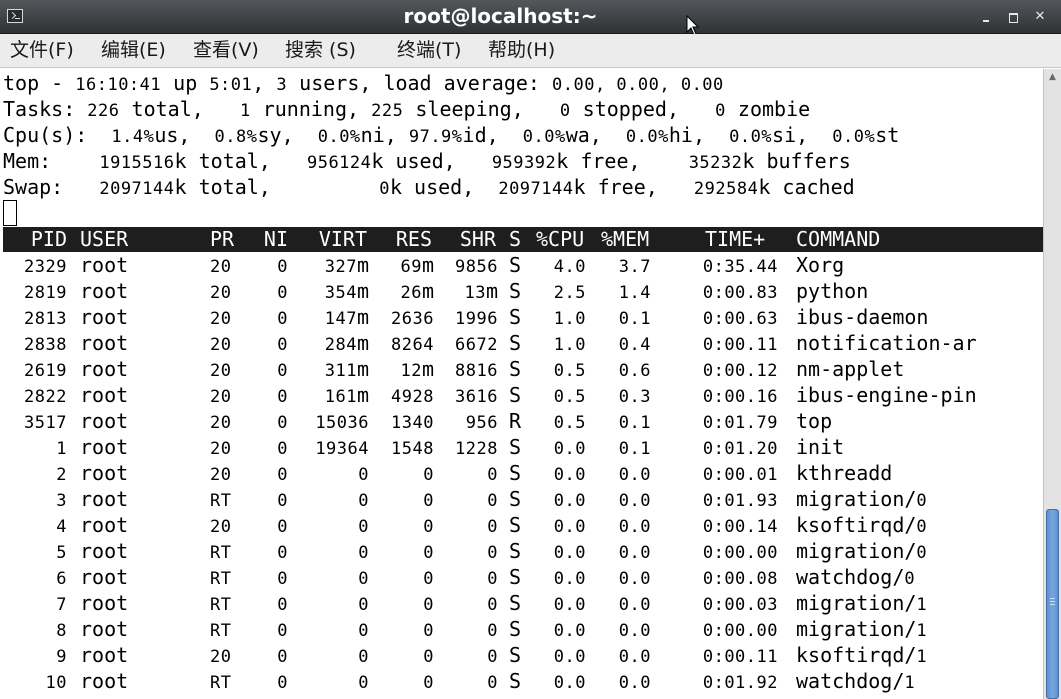  What do you see at coordinates (918, 681) in the screenshot?
I see `cell-command: watchdog/1` at bounding box center [918, 681].